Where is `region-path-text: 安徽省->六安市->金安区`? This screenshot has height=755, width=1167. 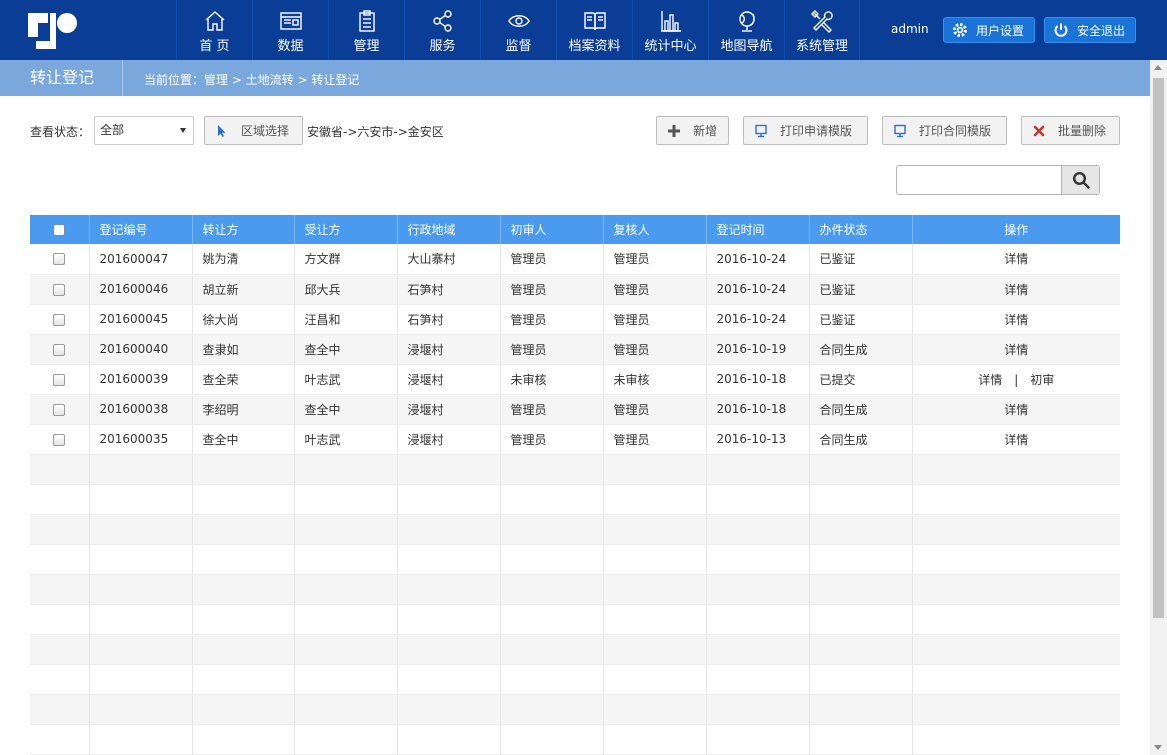
region-path-text: 安徽省->六安市->金安区 is located at coordinates (375, 132).